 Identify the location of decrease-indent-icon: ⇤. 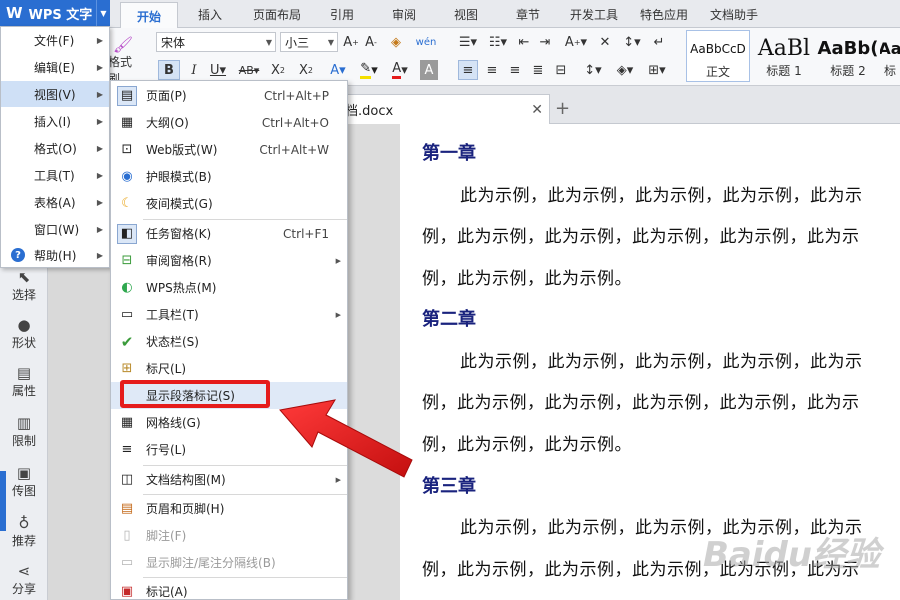
(524, 42).